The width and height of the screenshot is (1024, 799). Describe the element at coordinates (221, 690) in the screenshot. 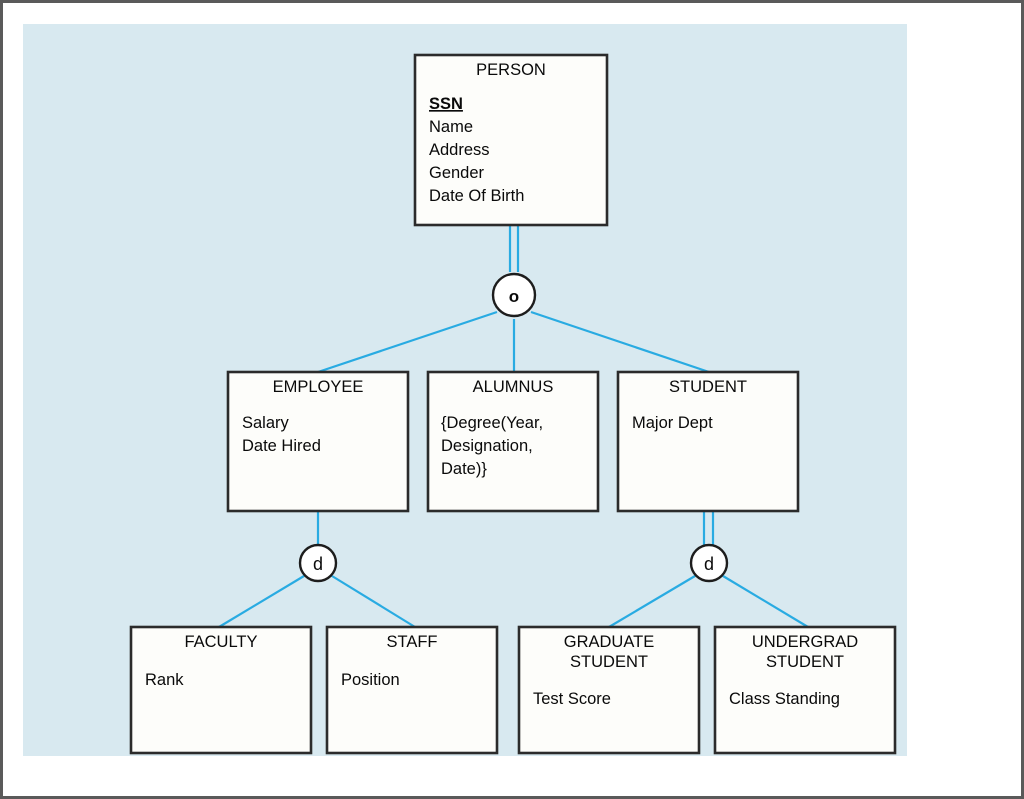

I see `entity-faculty: FACULTY Rank` at that location.